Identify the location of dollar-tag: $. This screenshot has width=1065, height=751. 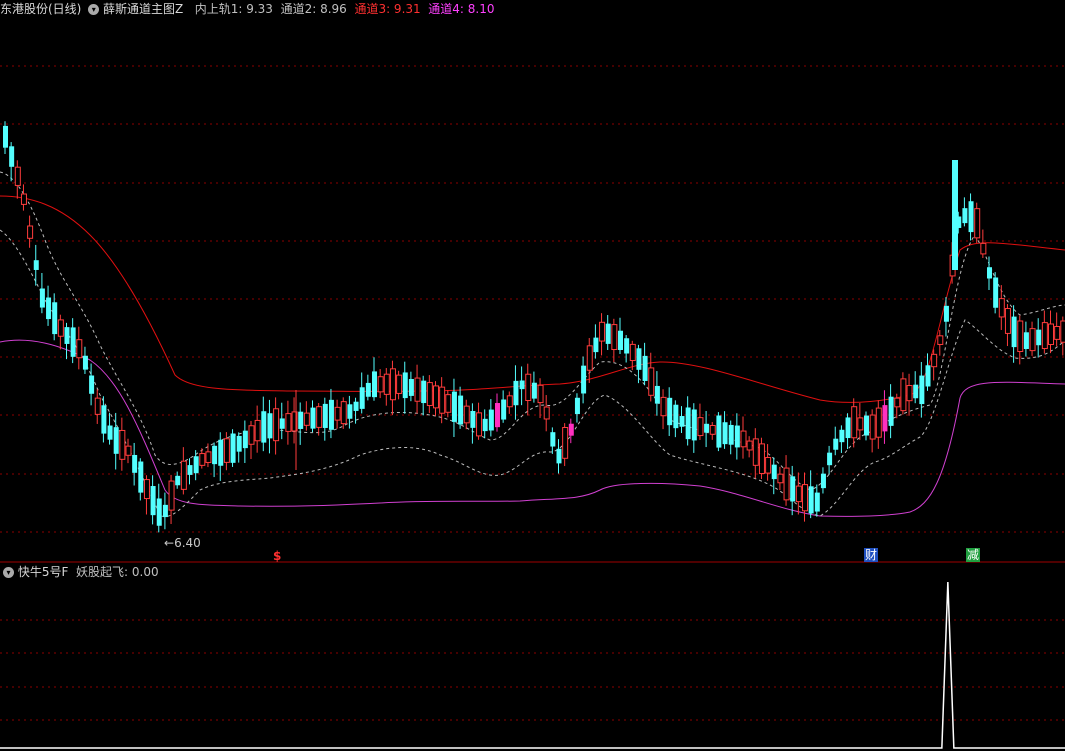
(277, 556).